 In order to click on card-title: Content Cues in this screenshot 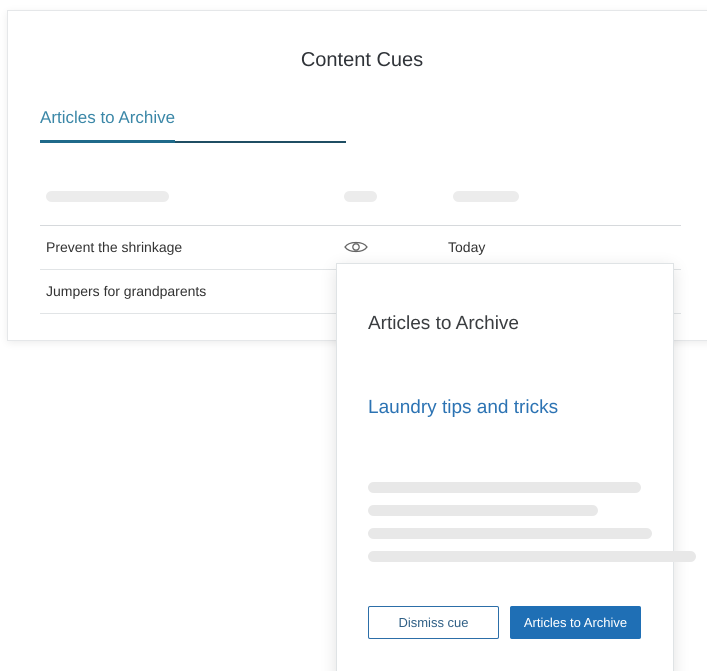, I will do `click(362, 60)`.